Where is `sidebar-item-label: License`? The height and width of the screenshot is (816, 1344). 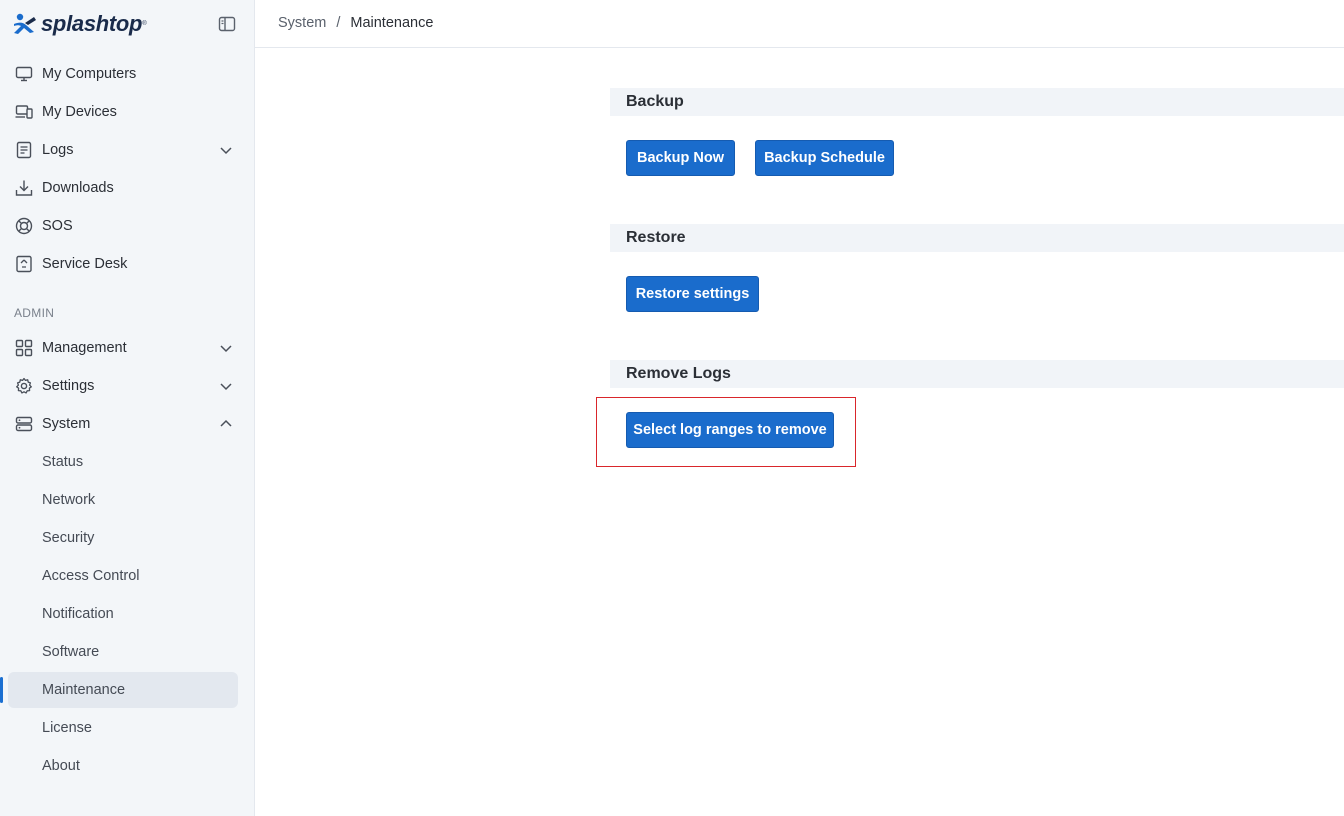
sidebar-item-label: License is located at coordinates (67, 728).